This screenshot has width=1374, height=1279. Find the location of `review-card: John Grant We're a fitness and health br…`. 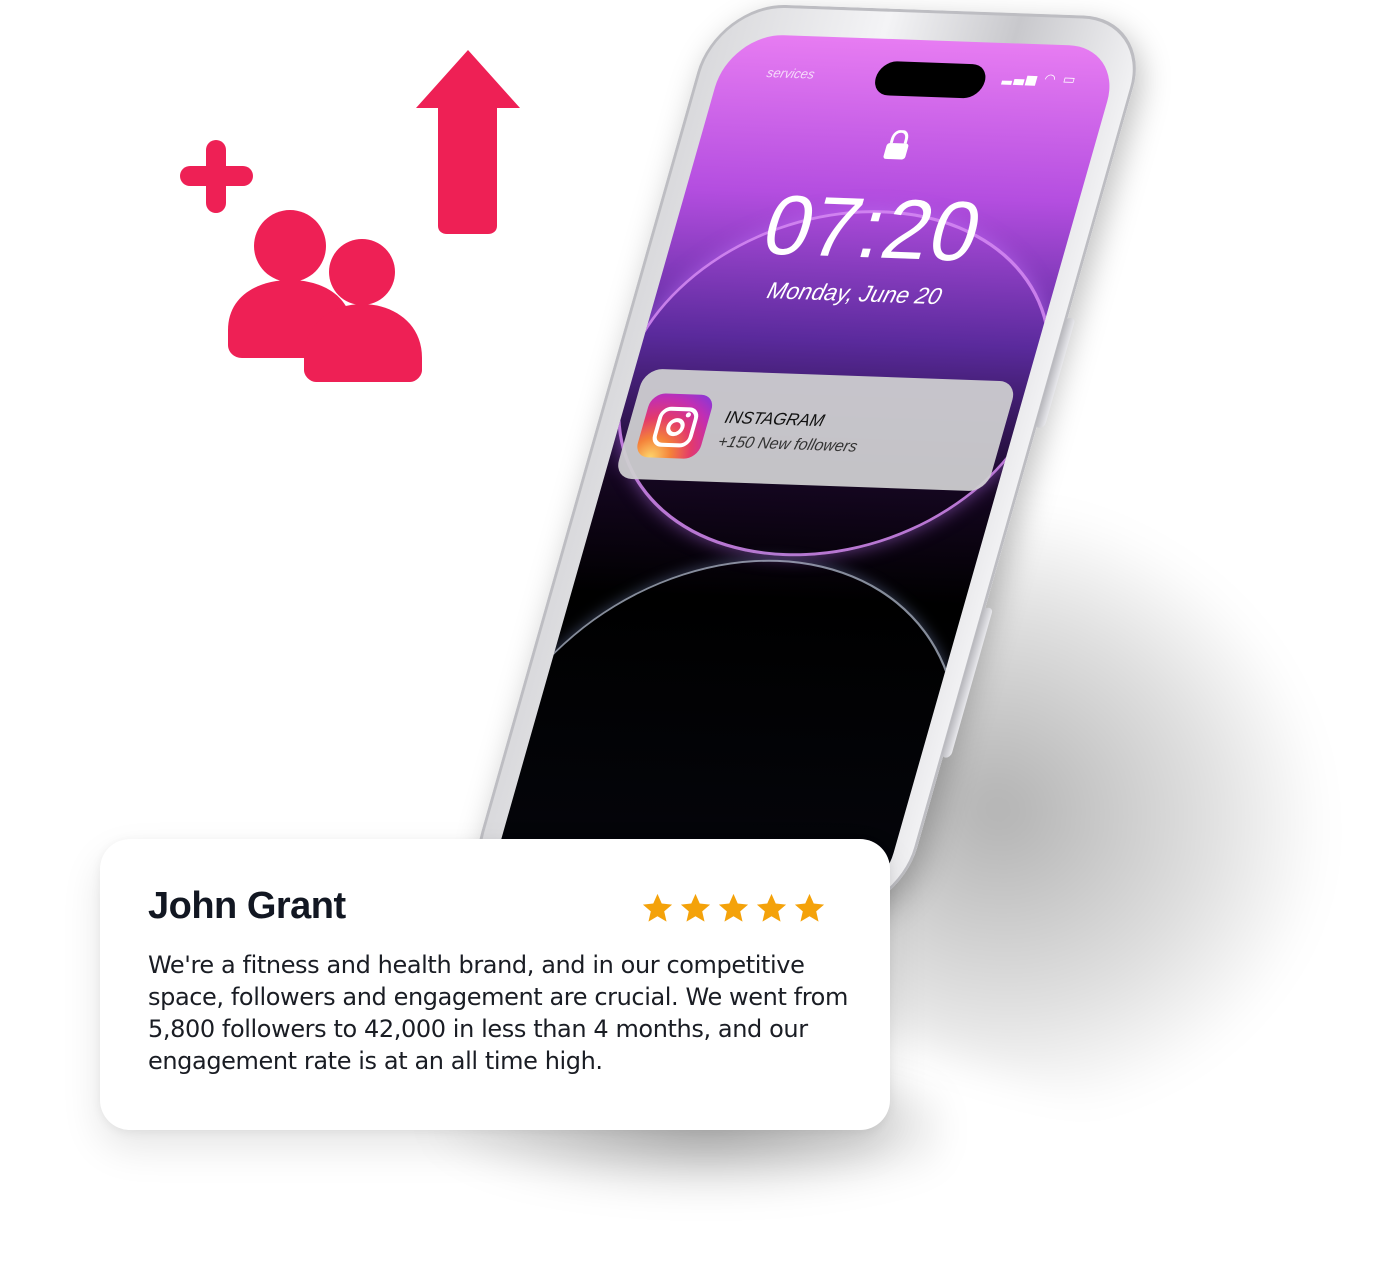

review-card: John Grant We're a fitness and health br… is located at coordinates (495, 984).